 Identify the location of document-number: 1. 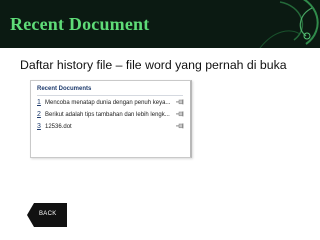
(39, 102).